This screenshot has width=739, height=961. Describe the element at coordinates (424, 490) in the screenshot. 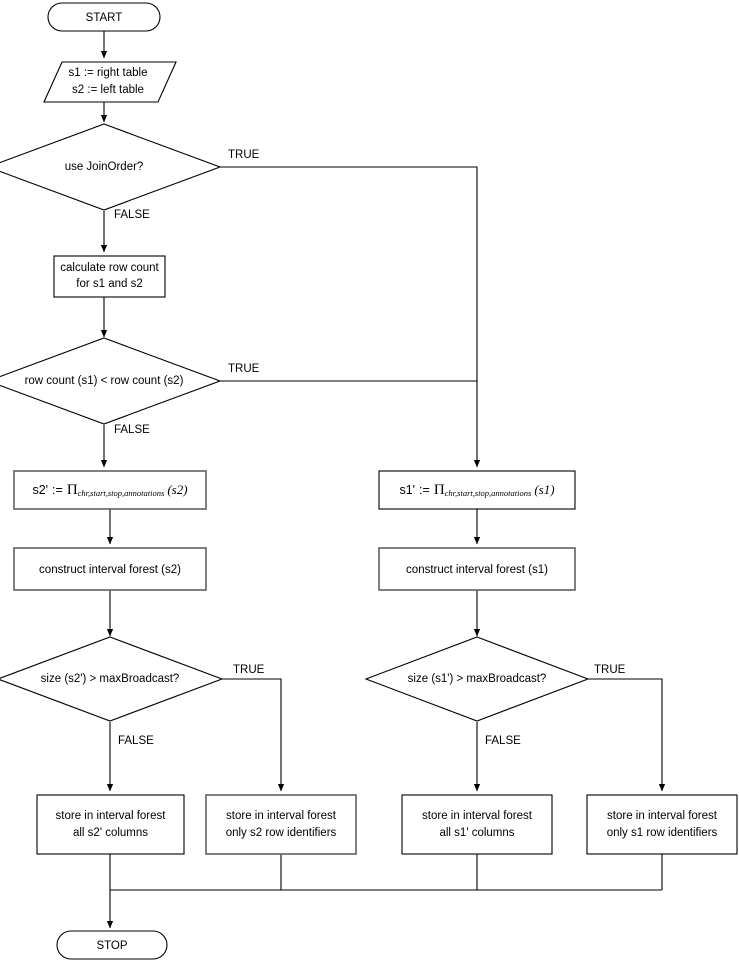

I see `project-s1-assign: :=` at that location.